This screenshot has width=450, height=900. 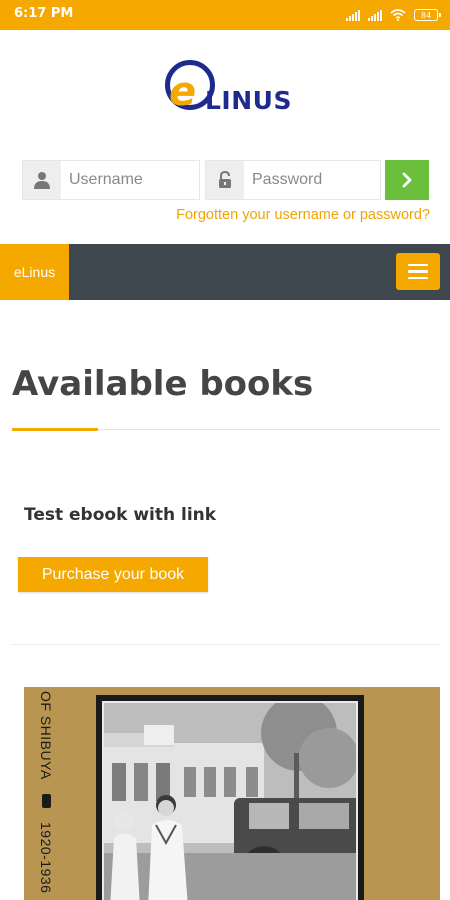 What do you see at coordinates (163, 384) in the screenshot?
I see `page-title: Available books` at bounding box center [163, 384].